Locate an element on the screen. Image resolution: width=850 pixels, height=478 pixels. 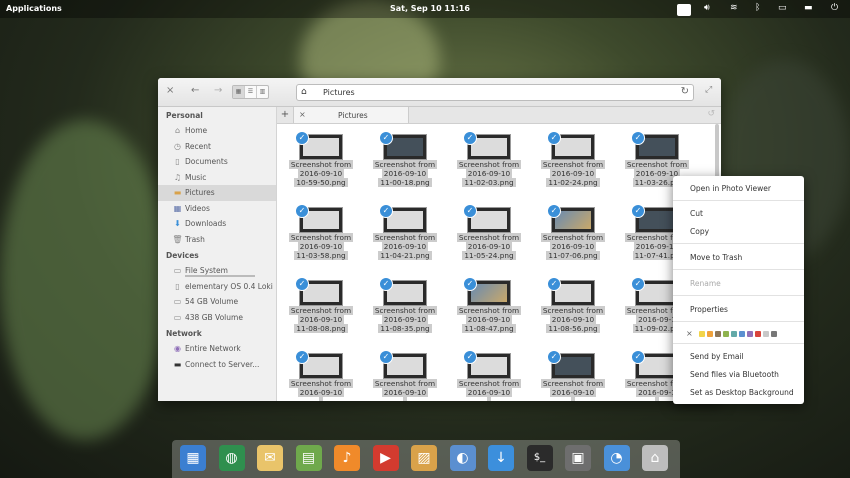
file-item: ✓ Screenshot from 2016-09-10 11-07-06.png is located at coordinates (573, 238).